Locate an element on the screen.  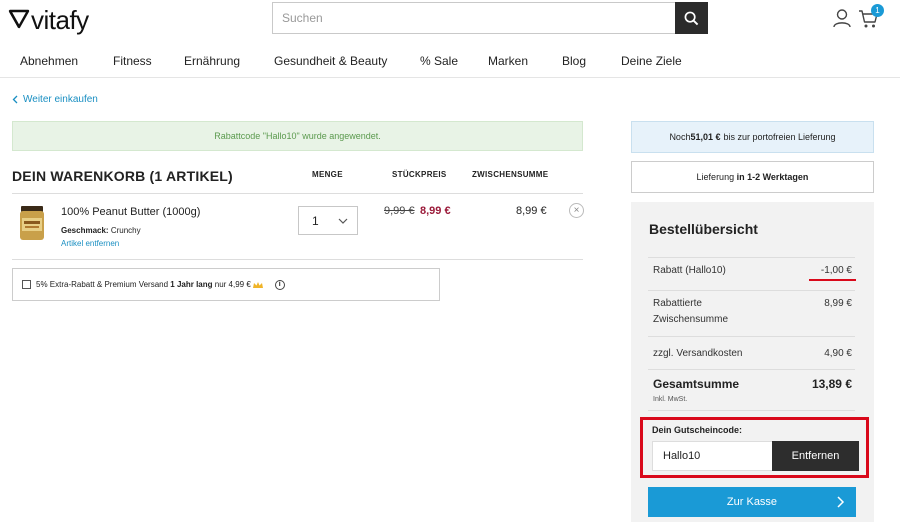
old-price: 9,99 € is located at coordinates (399, 211).